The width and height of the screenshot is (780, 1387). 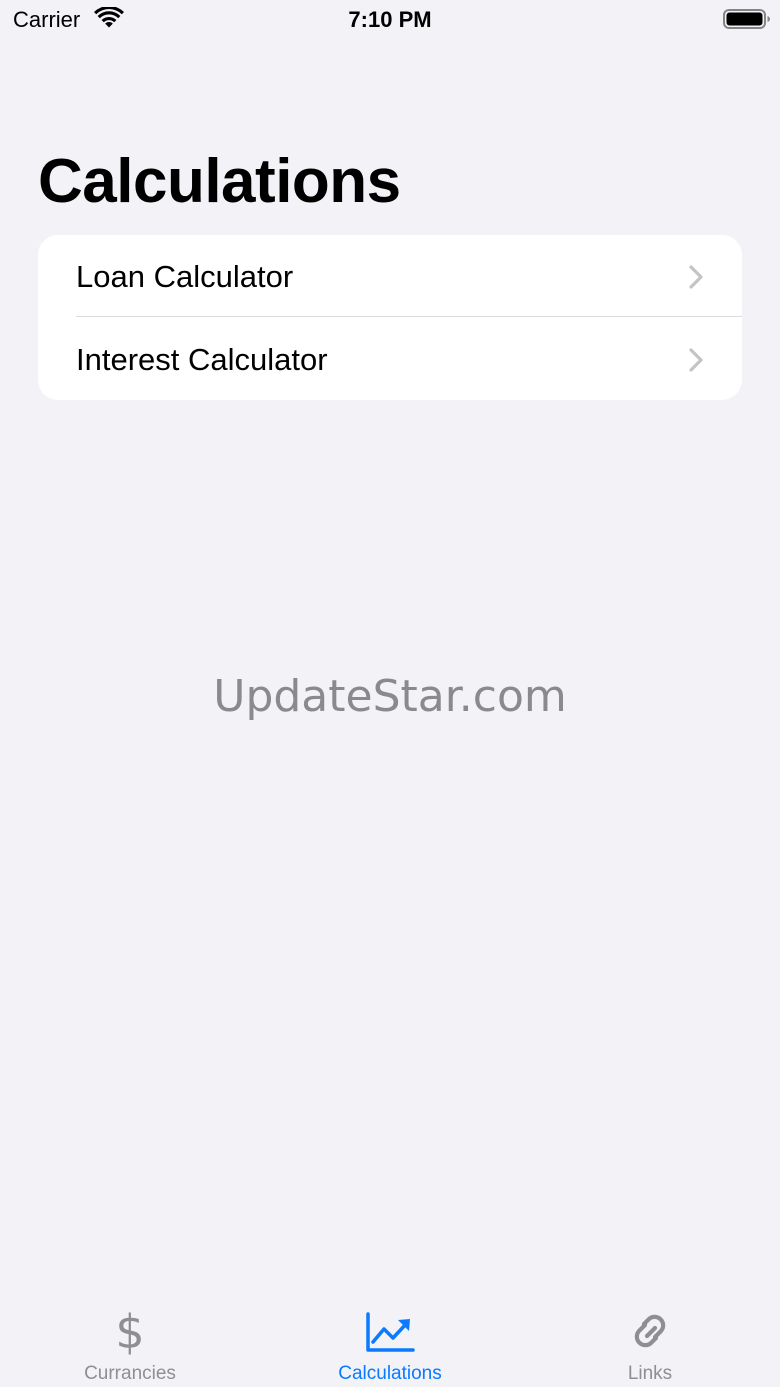 I want to click on list-item-interest-calculator: Interest Calculator, so click(x=390, y=359).